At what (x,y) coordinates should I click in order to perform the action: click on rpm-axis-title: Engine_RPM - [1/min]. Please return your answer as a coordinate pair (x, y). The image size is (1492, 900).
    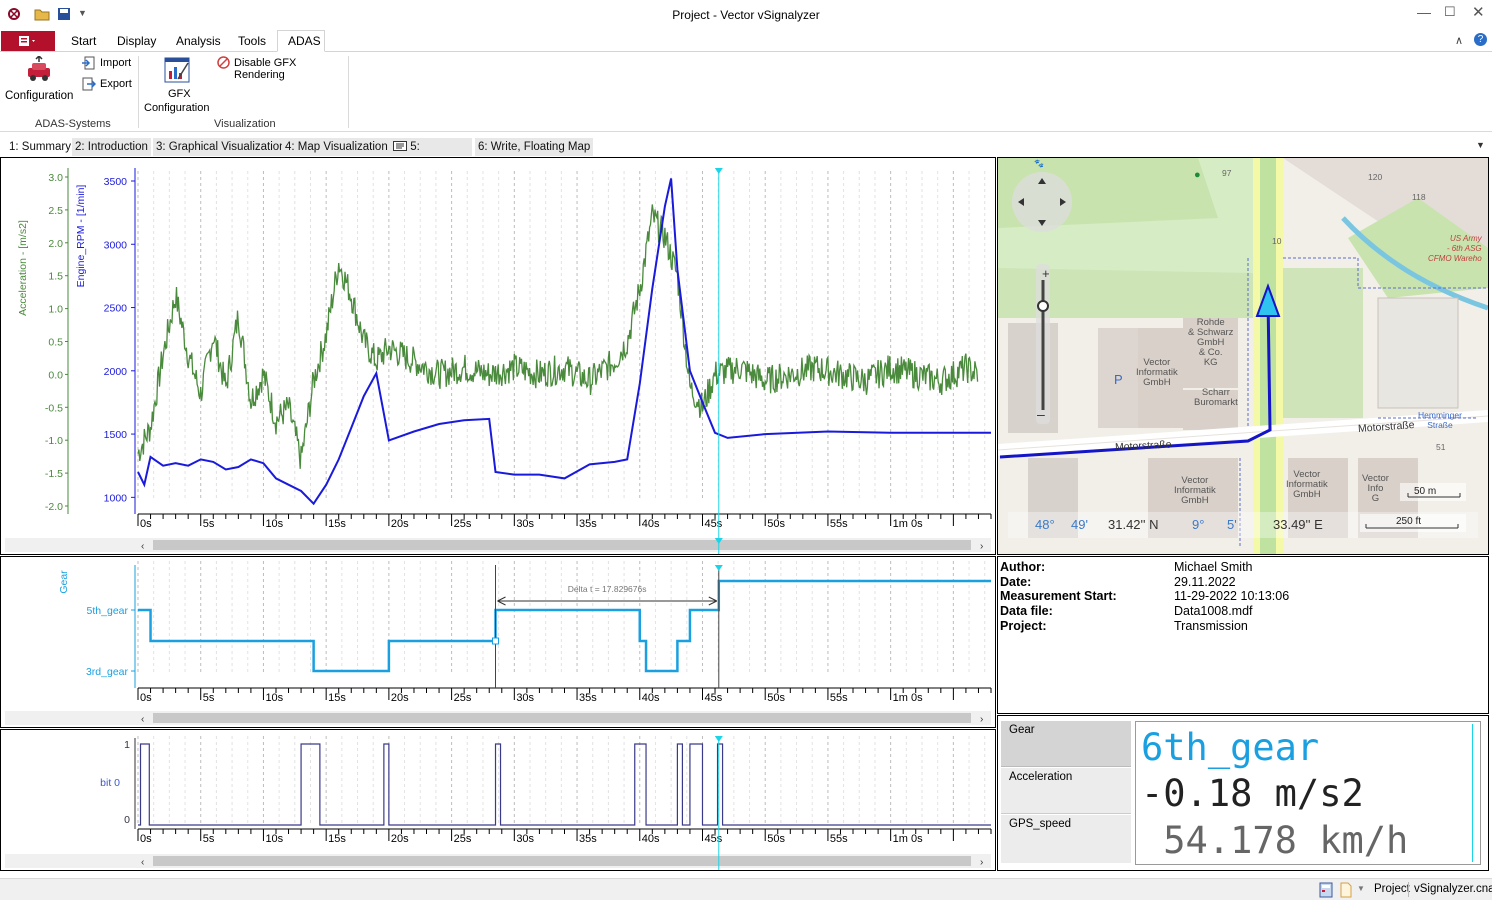
    Looking at the image, I should click on (81, 236).